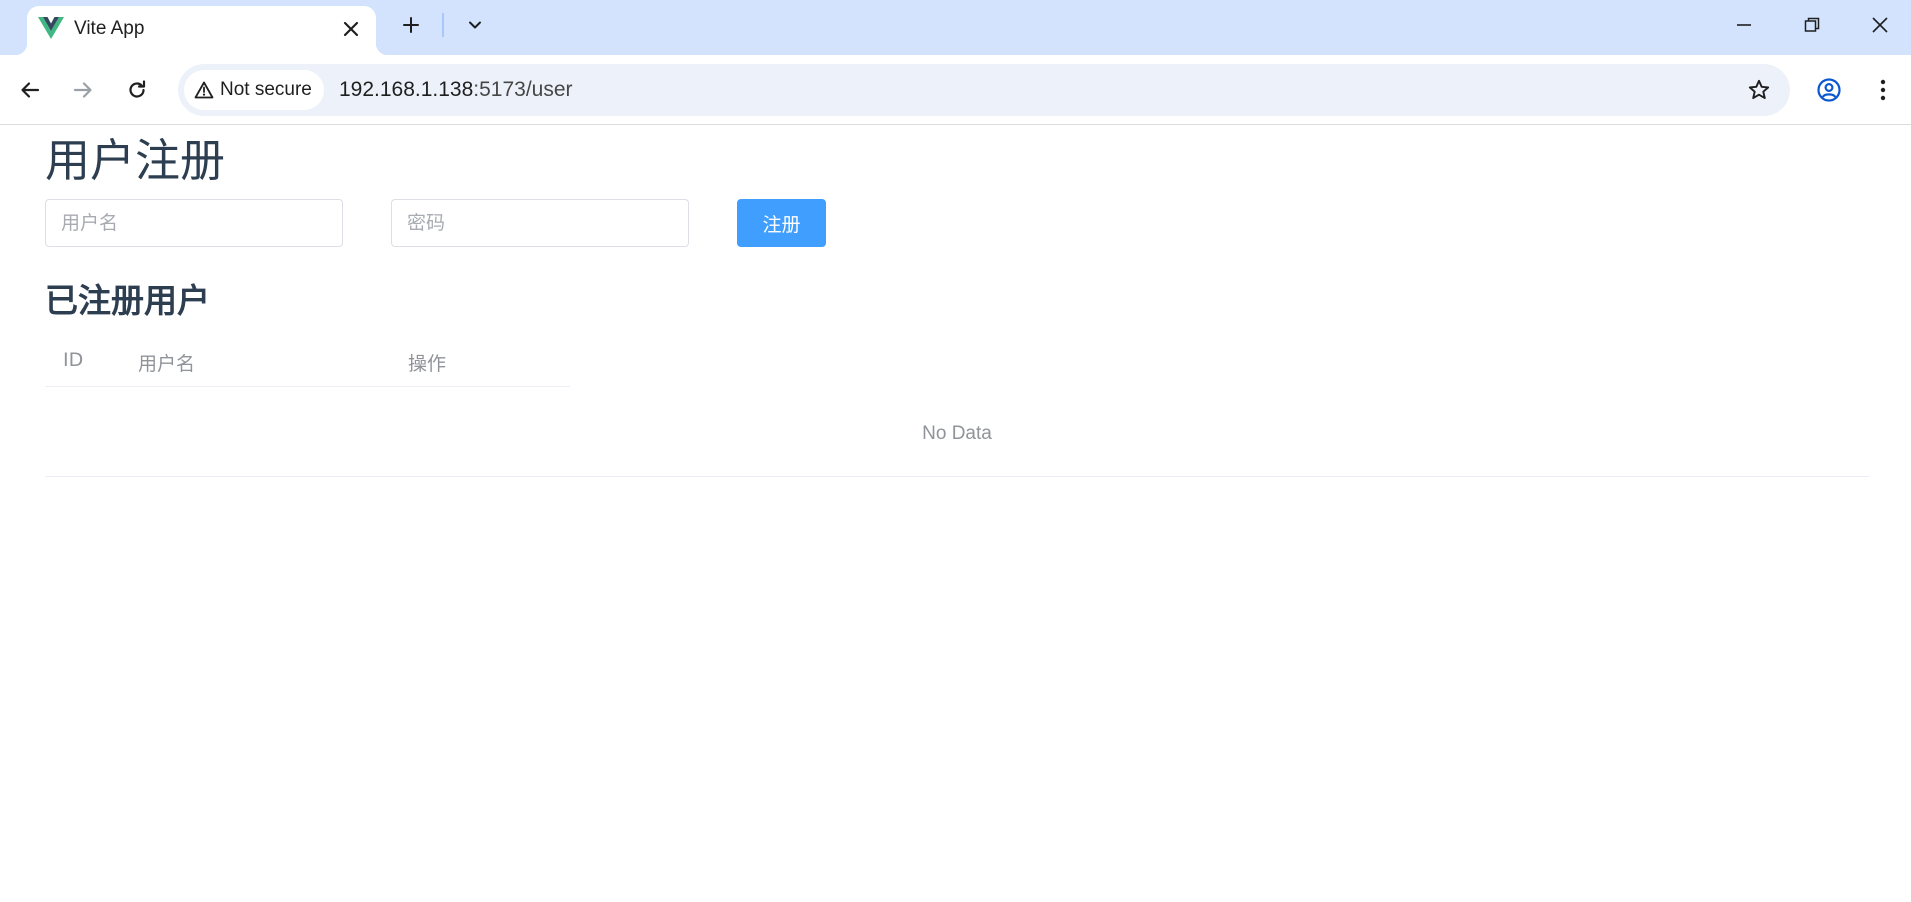 This screenshot has width=1911, height=902. I want to click on users-table-body: No Data, so click(957, 432).